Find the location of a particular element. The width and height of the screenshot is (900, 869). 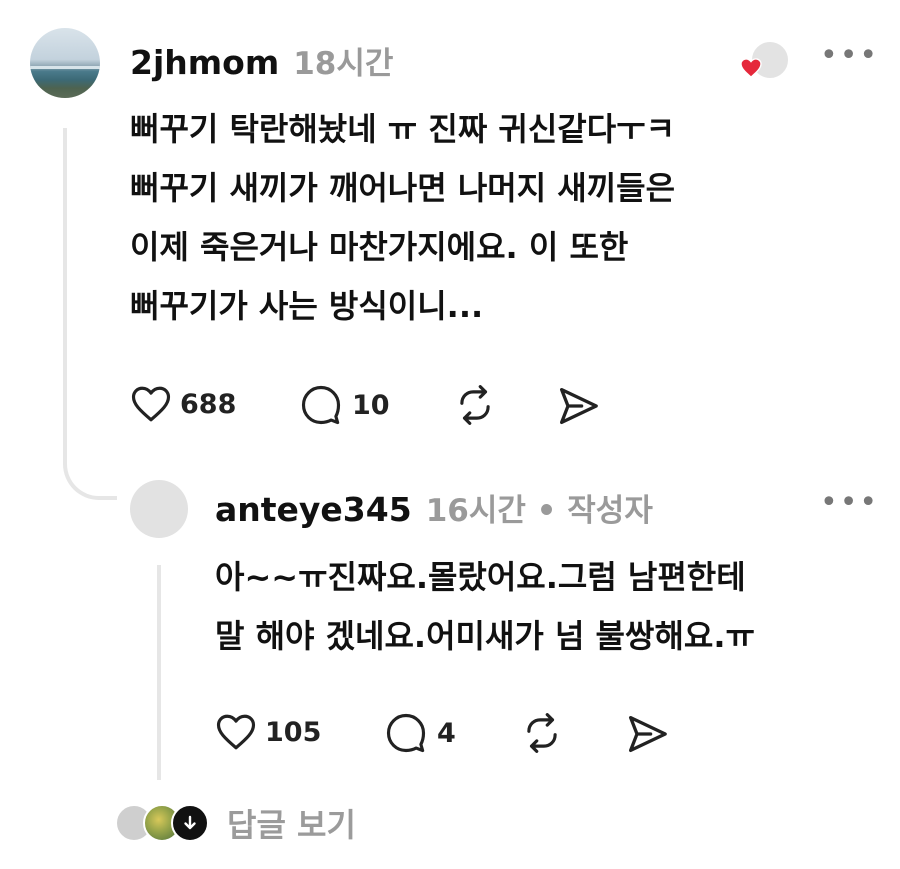

reply-button: 10 is located at coordinates (345, 405).